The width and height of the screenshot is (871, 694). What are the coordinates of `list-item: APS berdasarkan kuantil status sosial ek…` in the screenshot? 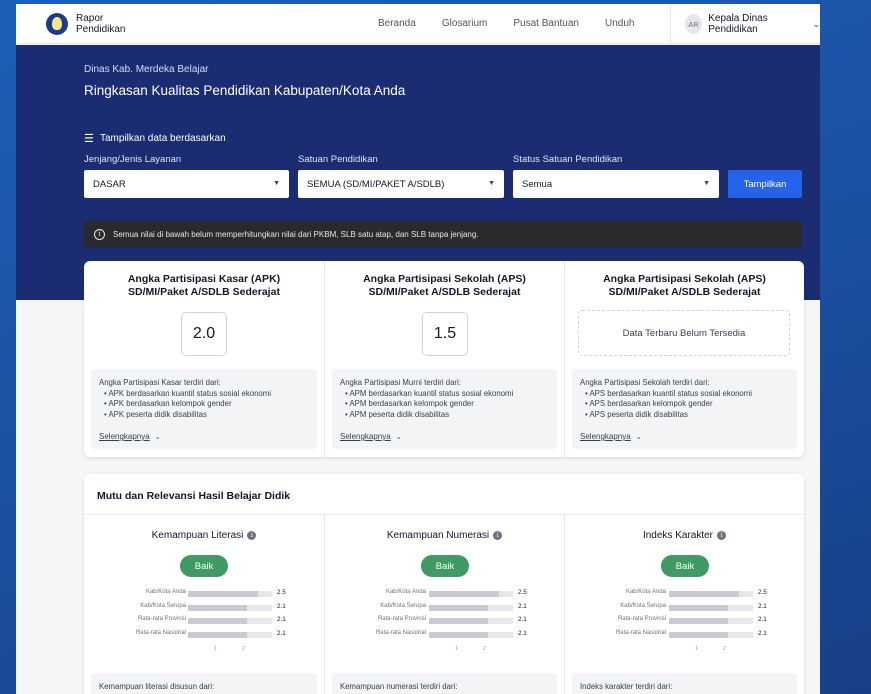 It's located at (687, 394).